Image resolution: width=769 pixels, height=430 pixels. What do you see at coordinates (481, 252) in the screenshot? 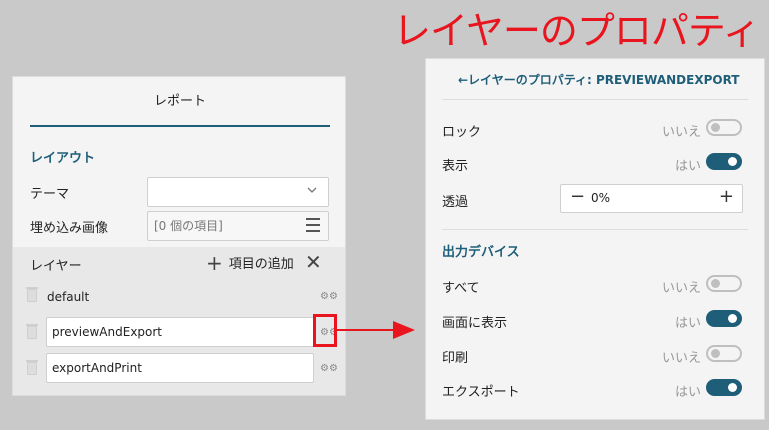
I see `output-devices-section-title: 出力デバイス` at bounding box center [481, 252].